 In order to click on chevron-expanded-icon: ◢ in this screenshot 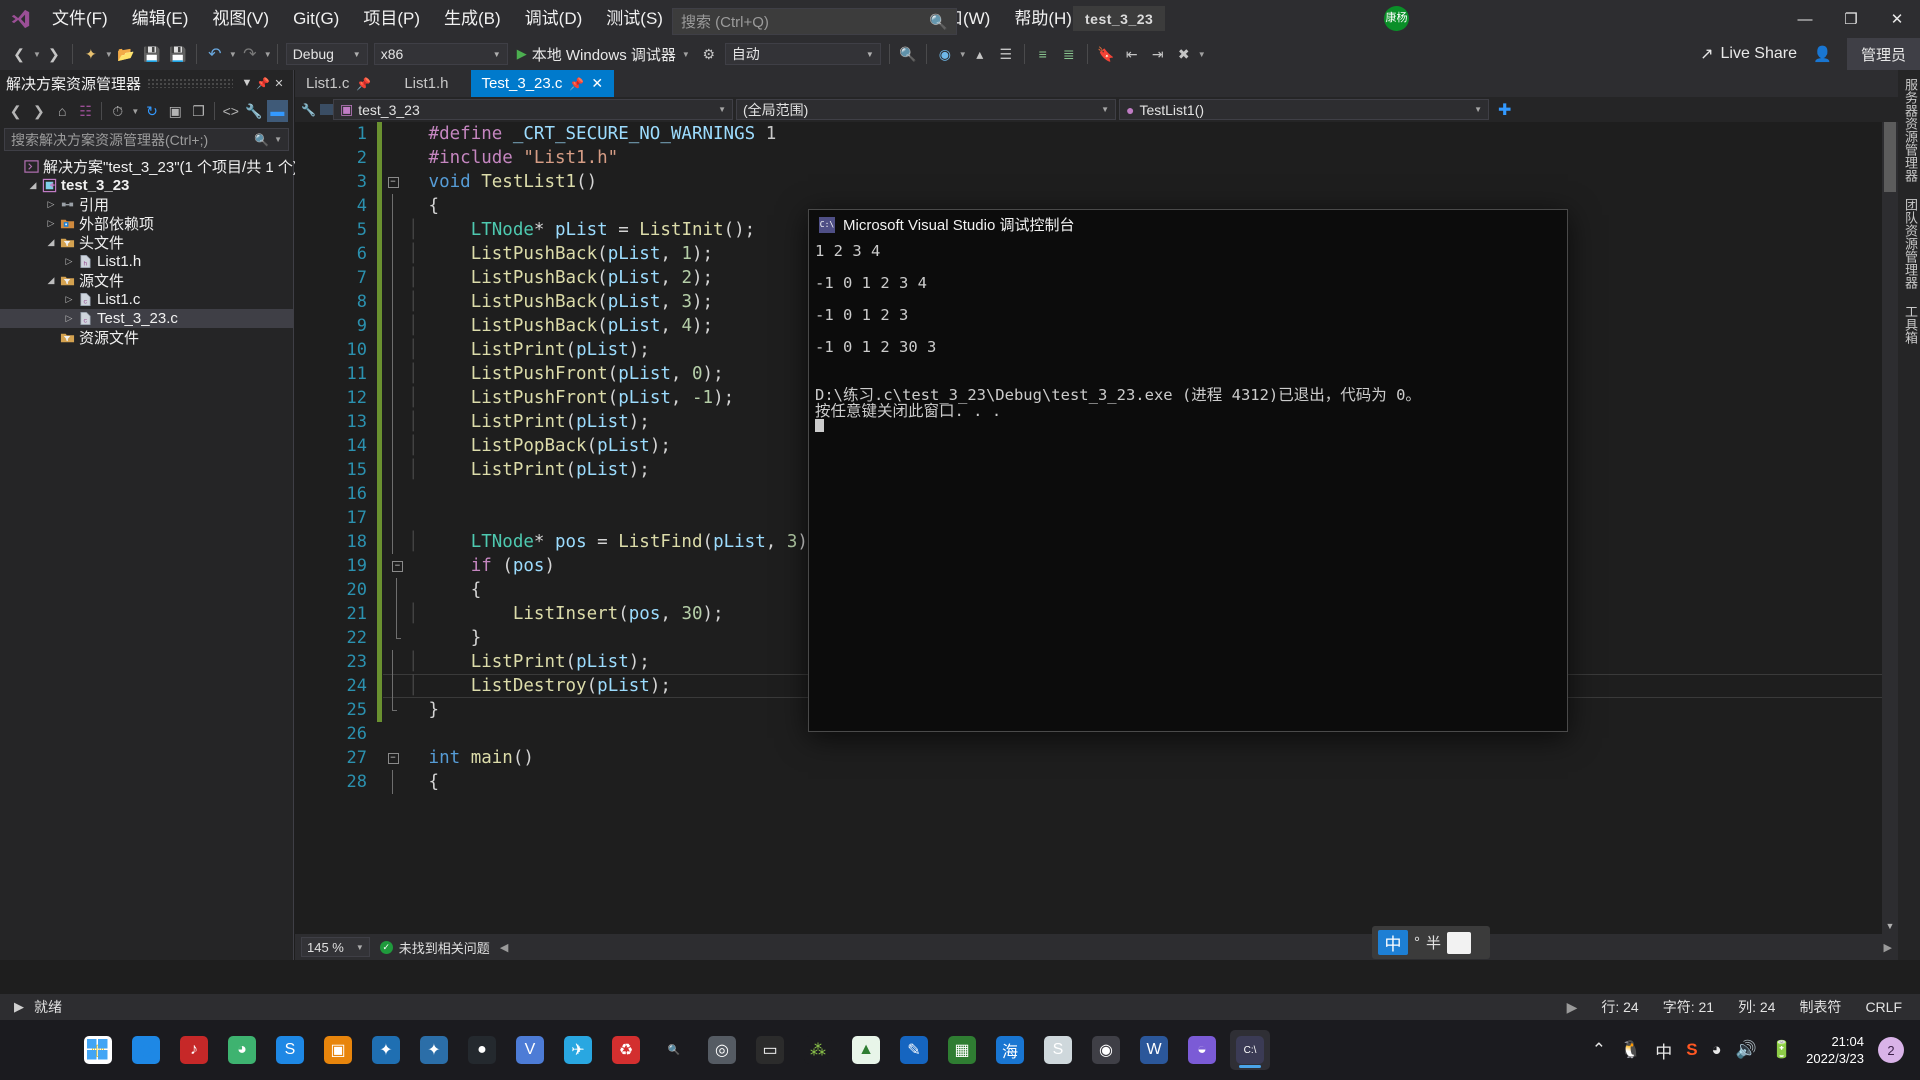, I will do `click(51, 280)`.